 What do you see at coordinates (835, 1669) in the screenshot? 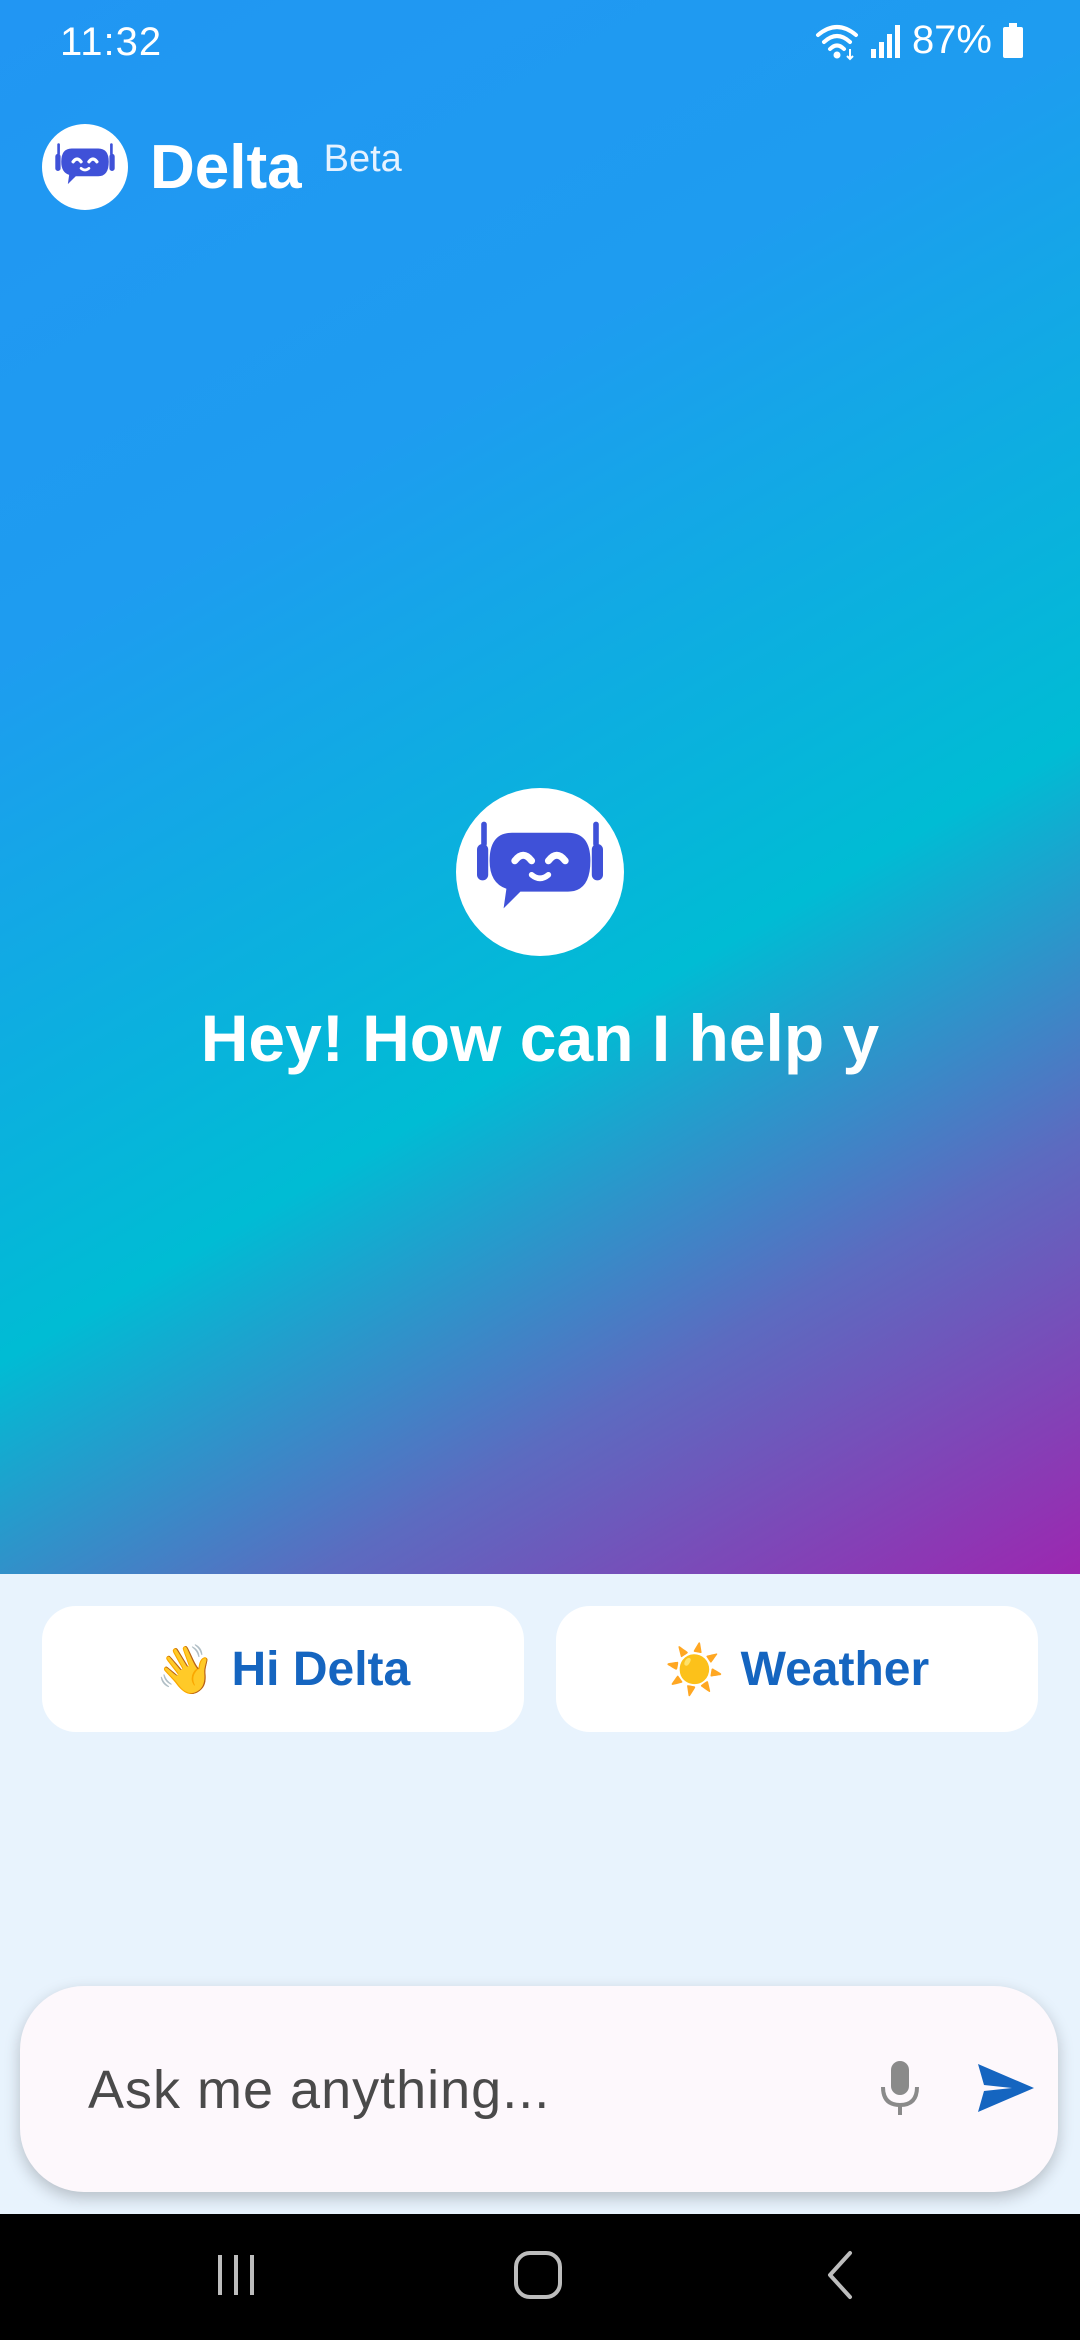
I see `suggestion-label: Weather` at bounding box center [835, 1669].